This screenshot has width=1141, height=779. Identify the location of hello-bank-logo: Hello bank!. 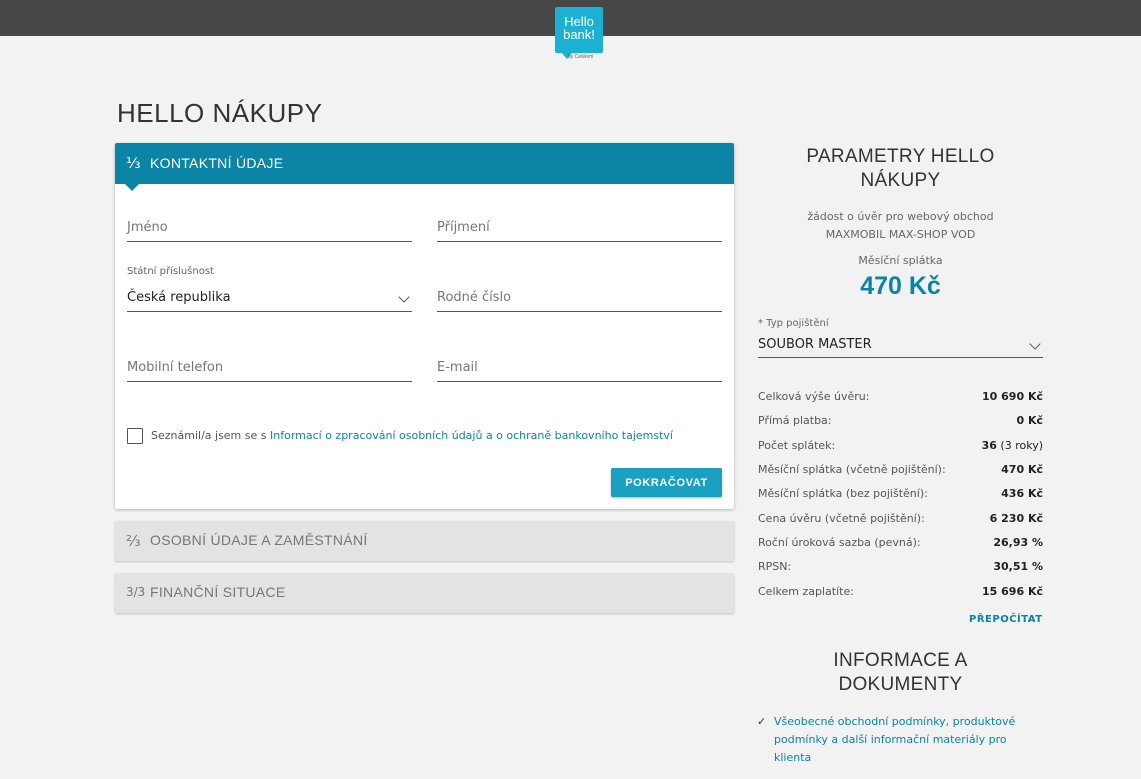
(579, 33).